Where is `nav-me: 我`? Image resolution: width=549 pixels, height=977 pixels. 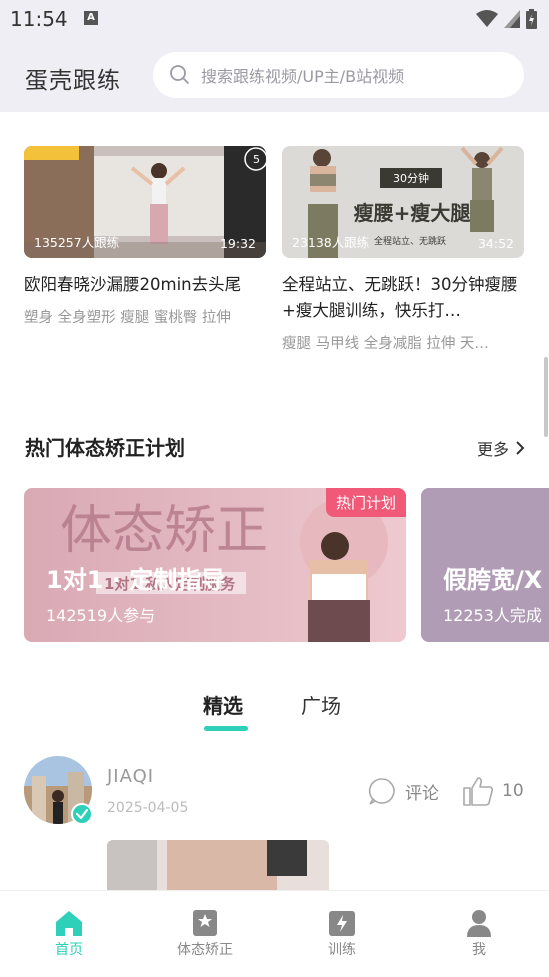
nav-me: 我 is located at coordinates (479, 934).